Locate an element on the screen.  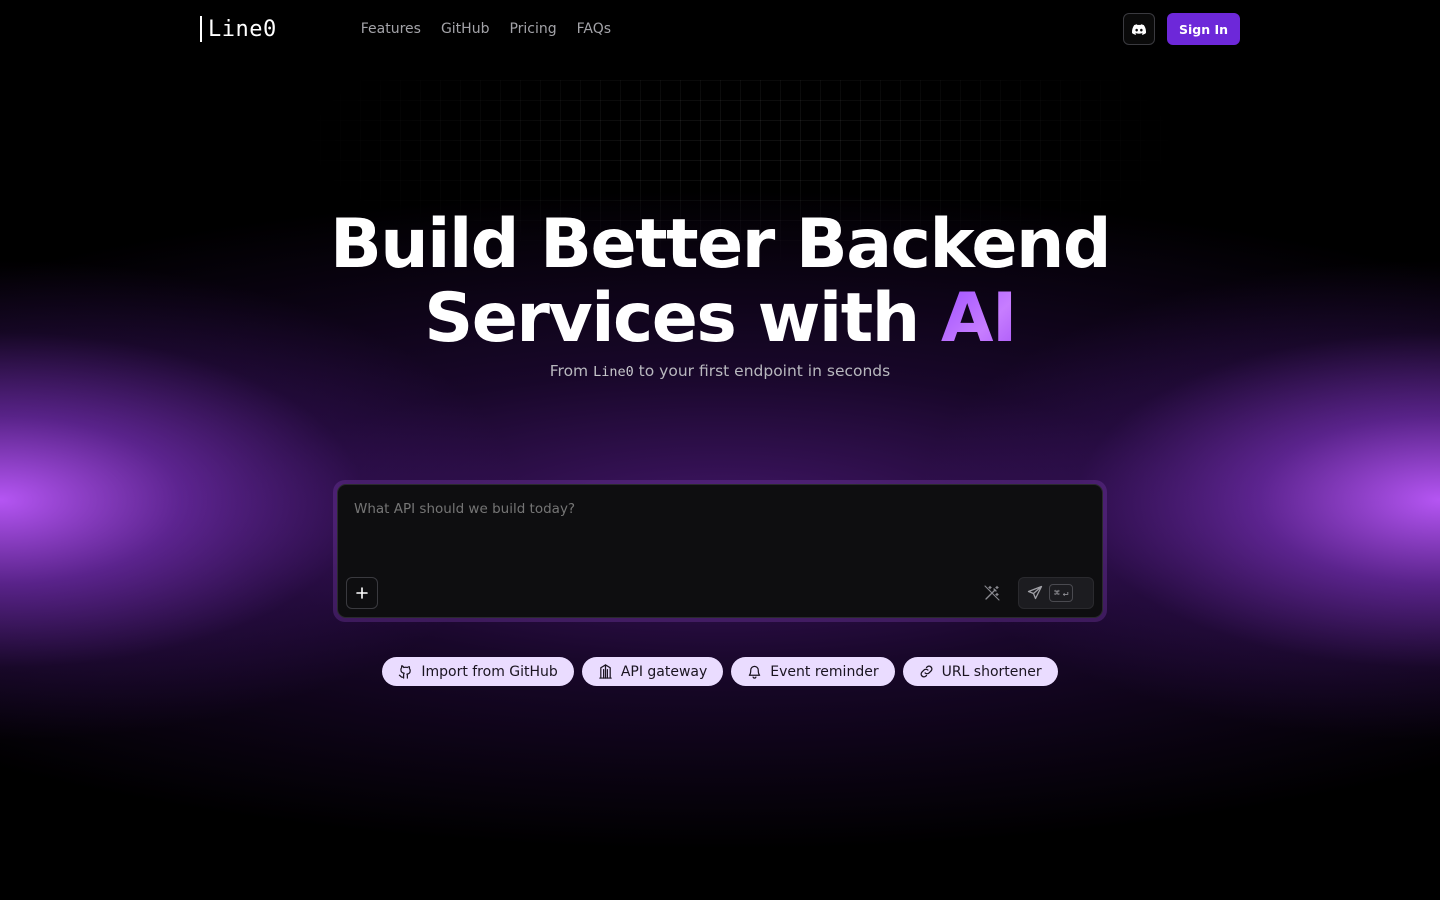
chip-label: URL shortener is located at coordinates (991, 671).